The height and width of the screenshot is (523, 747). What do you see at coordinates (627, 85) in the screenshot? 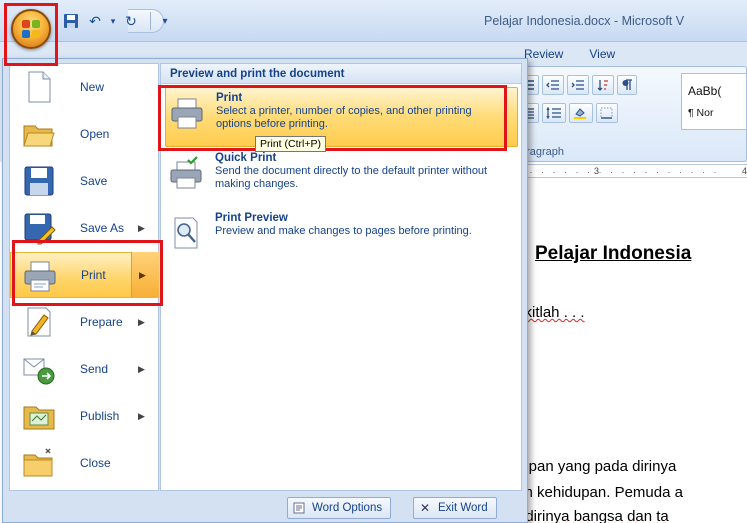
I see `show-formatting-button` at bounding box center [627, 85].